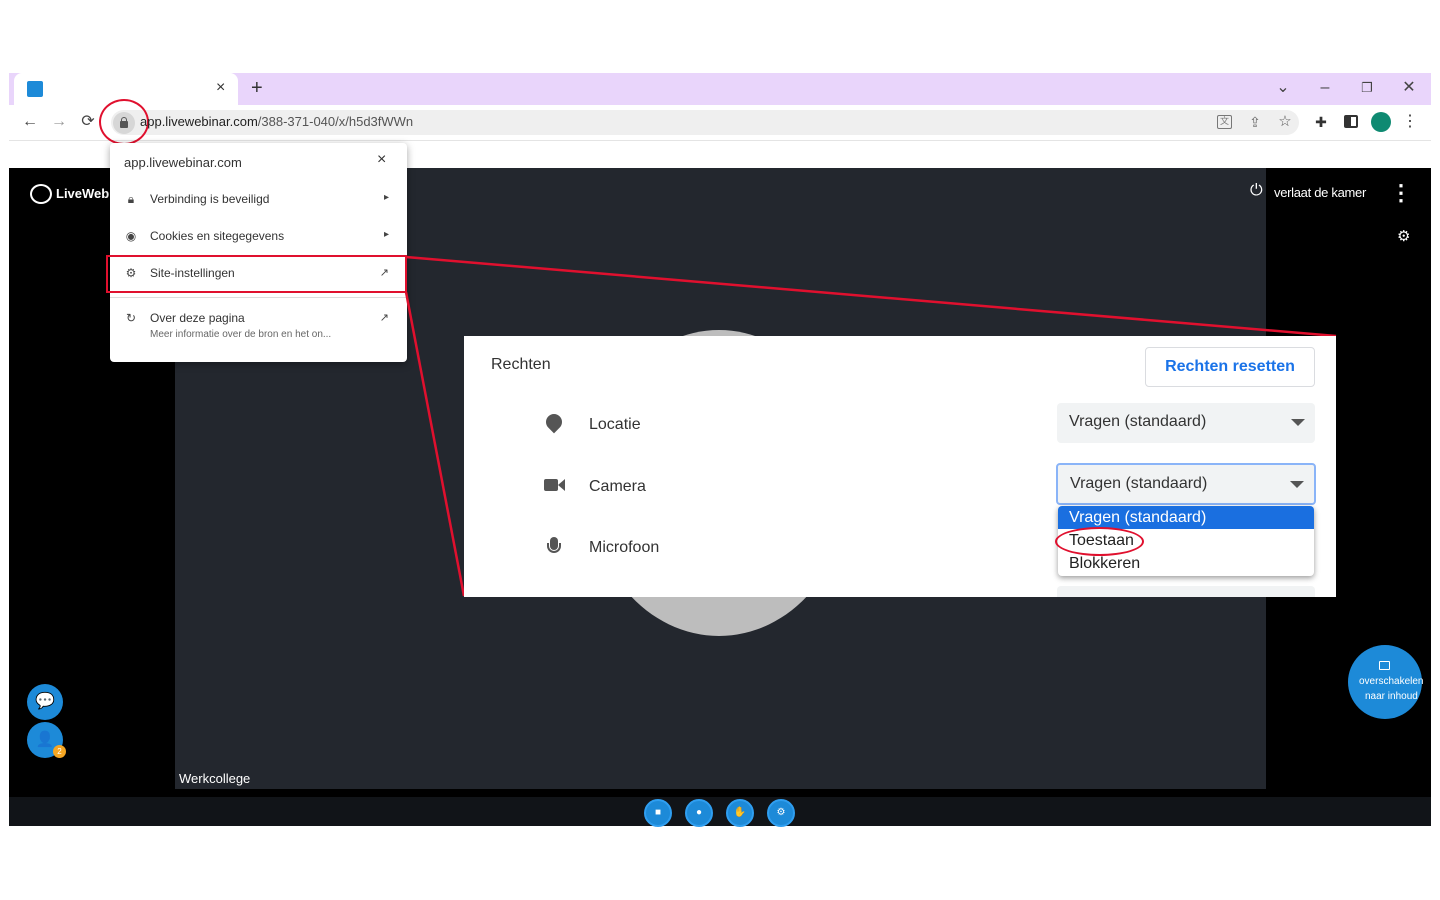 Image resolution: width=1440 pixels, height=900 pixels. What do you see at coordinates (1138, 421) in the screenshot?
I see `location-select-value: Vragen (standaard)` at bounding box center [1138, 421].